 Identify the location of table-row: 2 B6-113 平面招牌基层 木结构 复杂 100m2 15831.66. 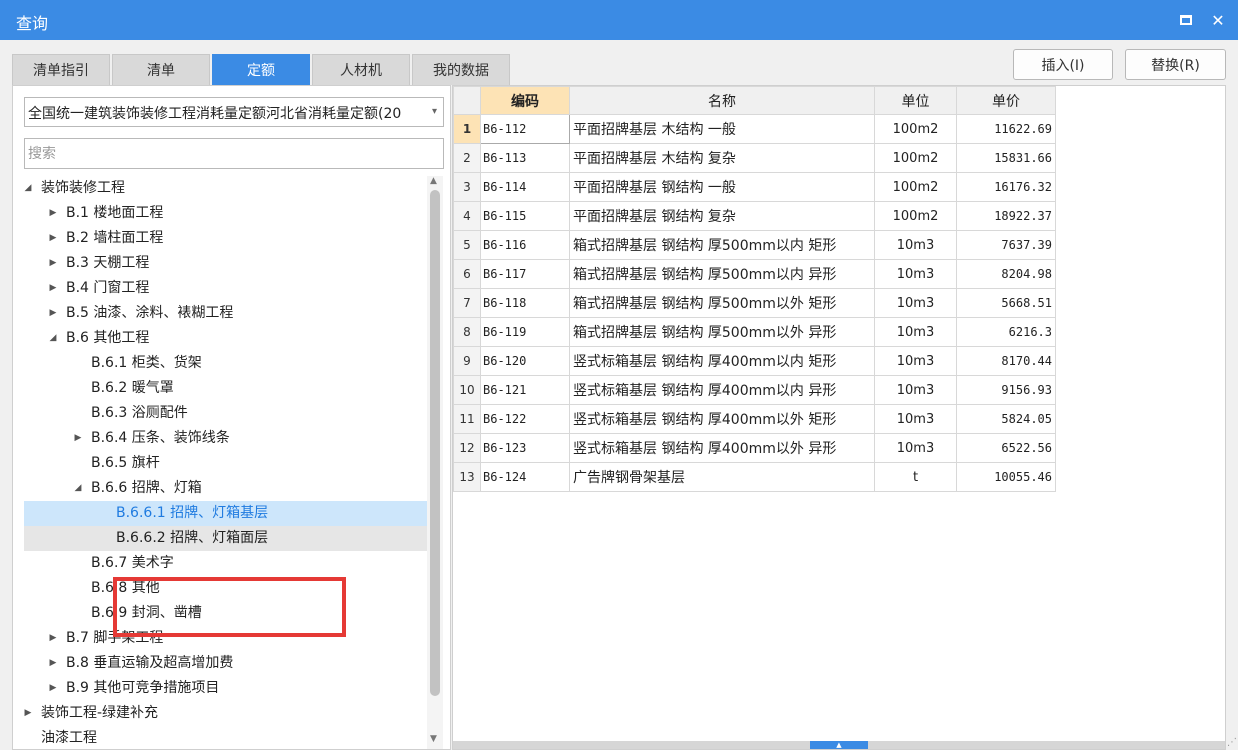
(754, 158).